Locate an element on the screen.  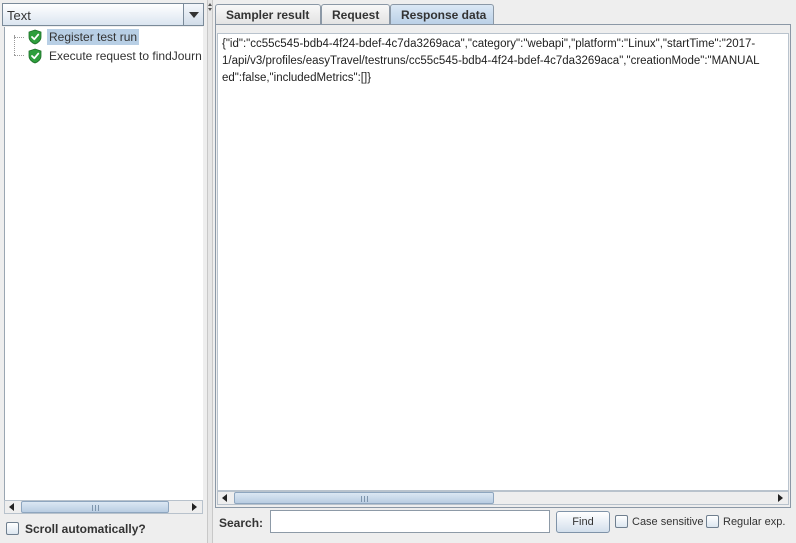
collapse-up-icon is located at coordinates (210, 4).